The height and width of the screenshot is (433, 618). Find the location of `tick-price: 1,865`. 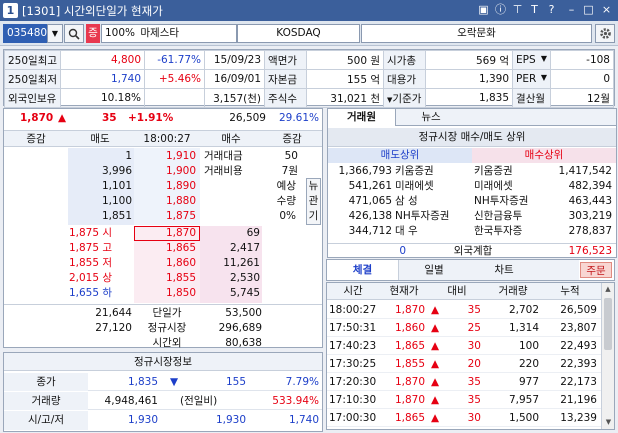

tick-price: 1,865 is located at coordinates (409, 346).